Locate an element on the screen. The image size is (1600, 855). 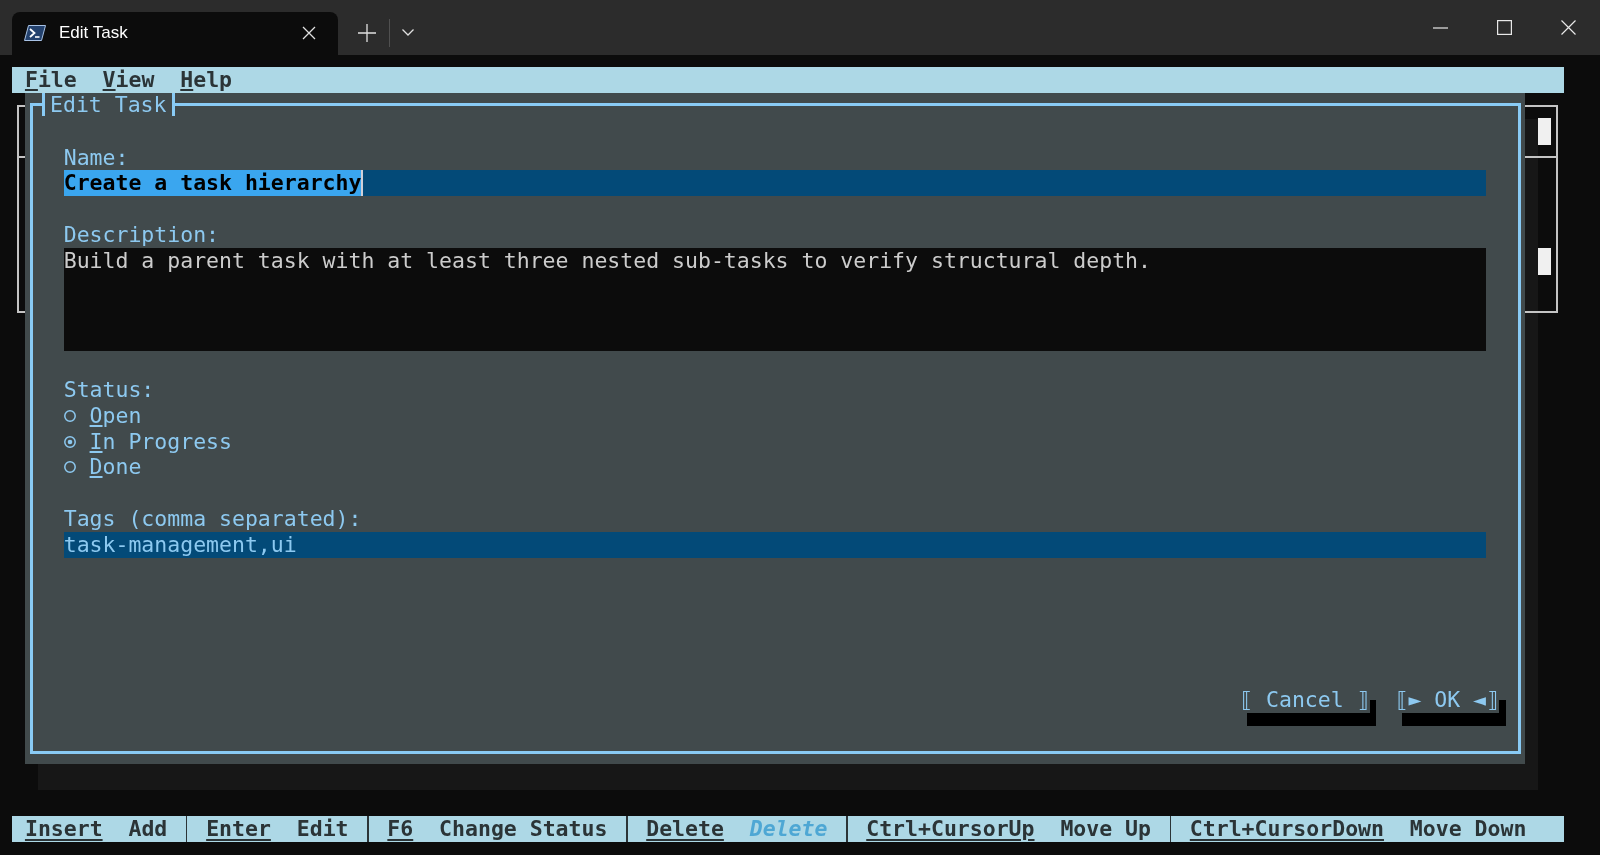
field-label: Description: is located at coordinates (141, 235).